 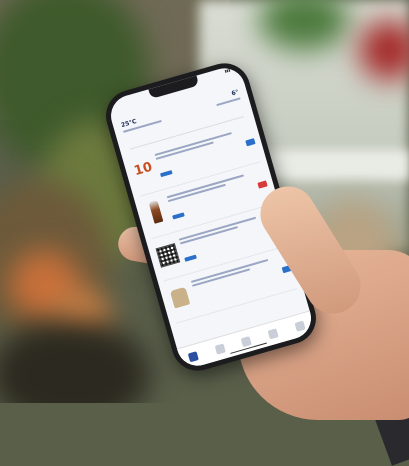 I want to click on tab-favorites-icon, so click(x=273, y=333).